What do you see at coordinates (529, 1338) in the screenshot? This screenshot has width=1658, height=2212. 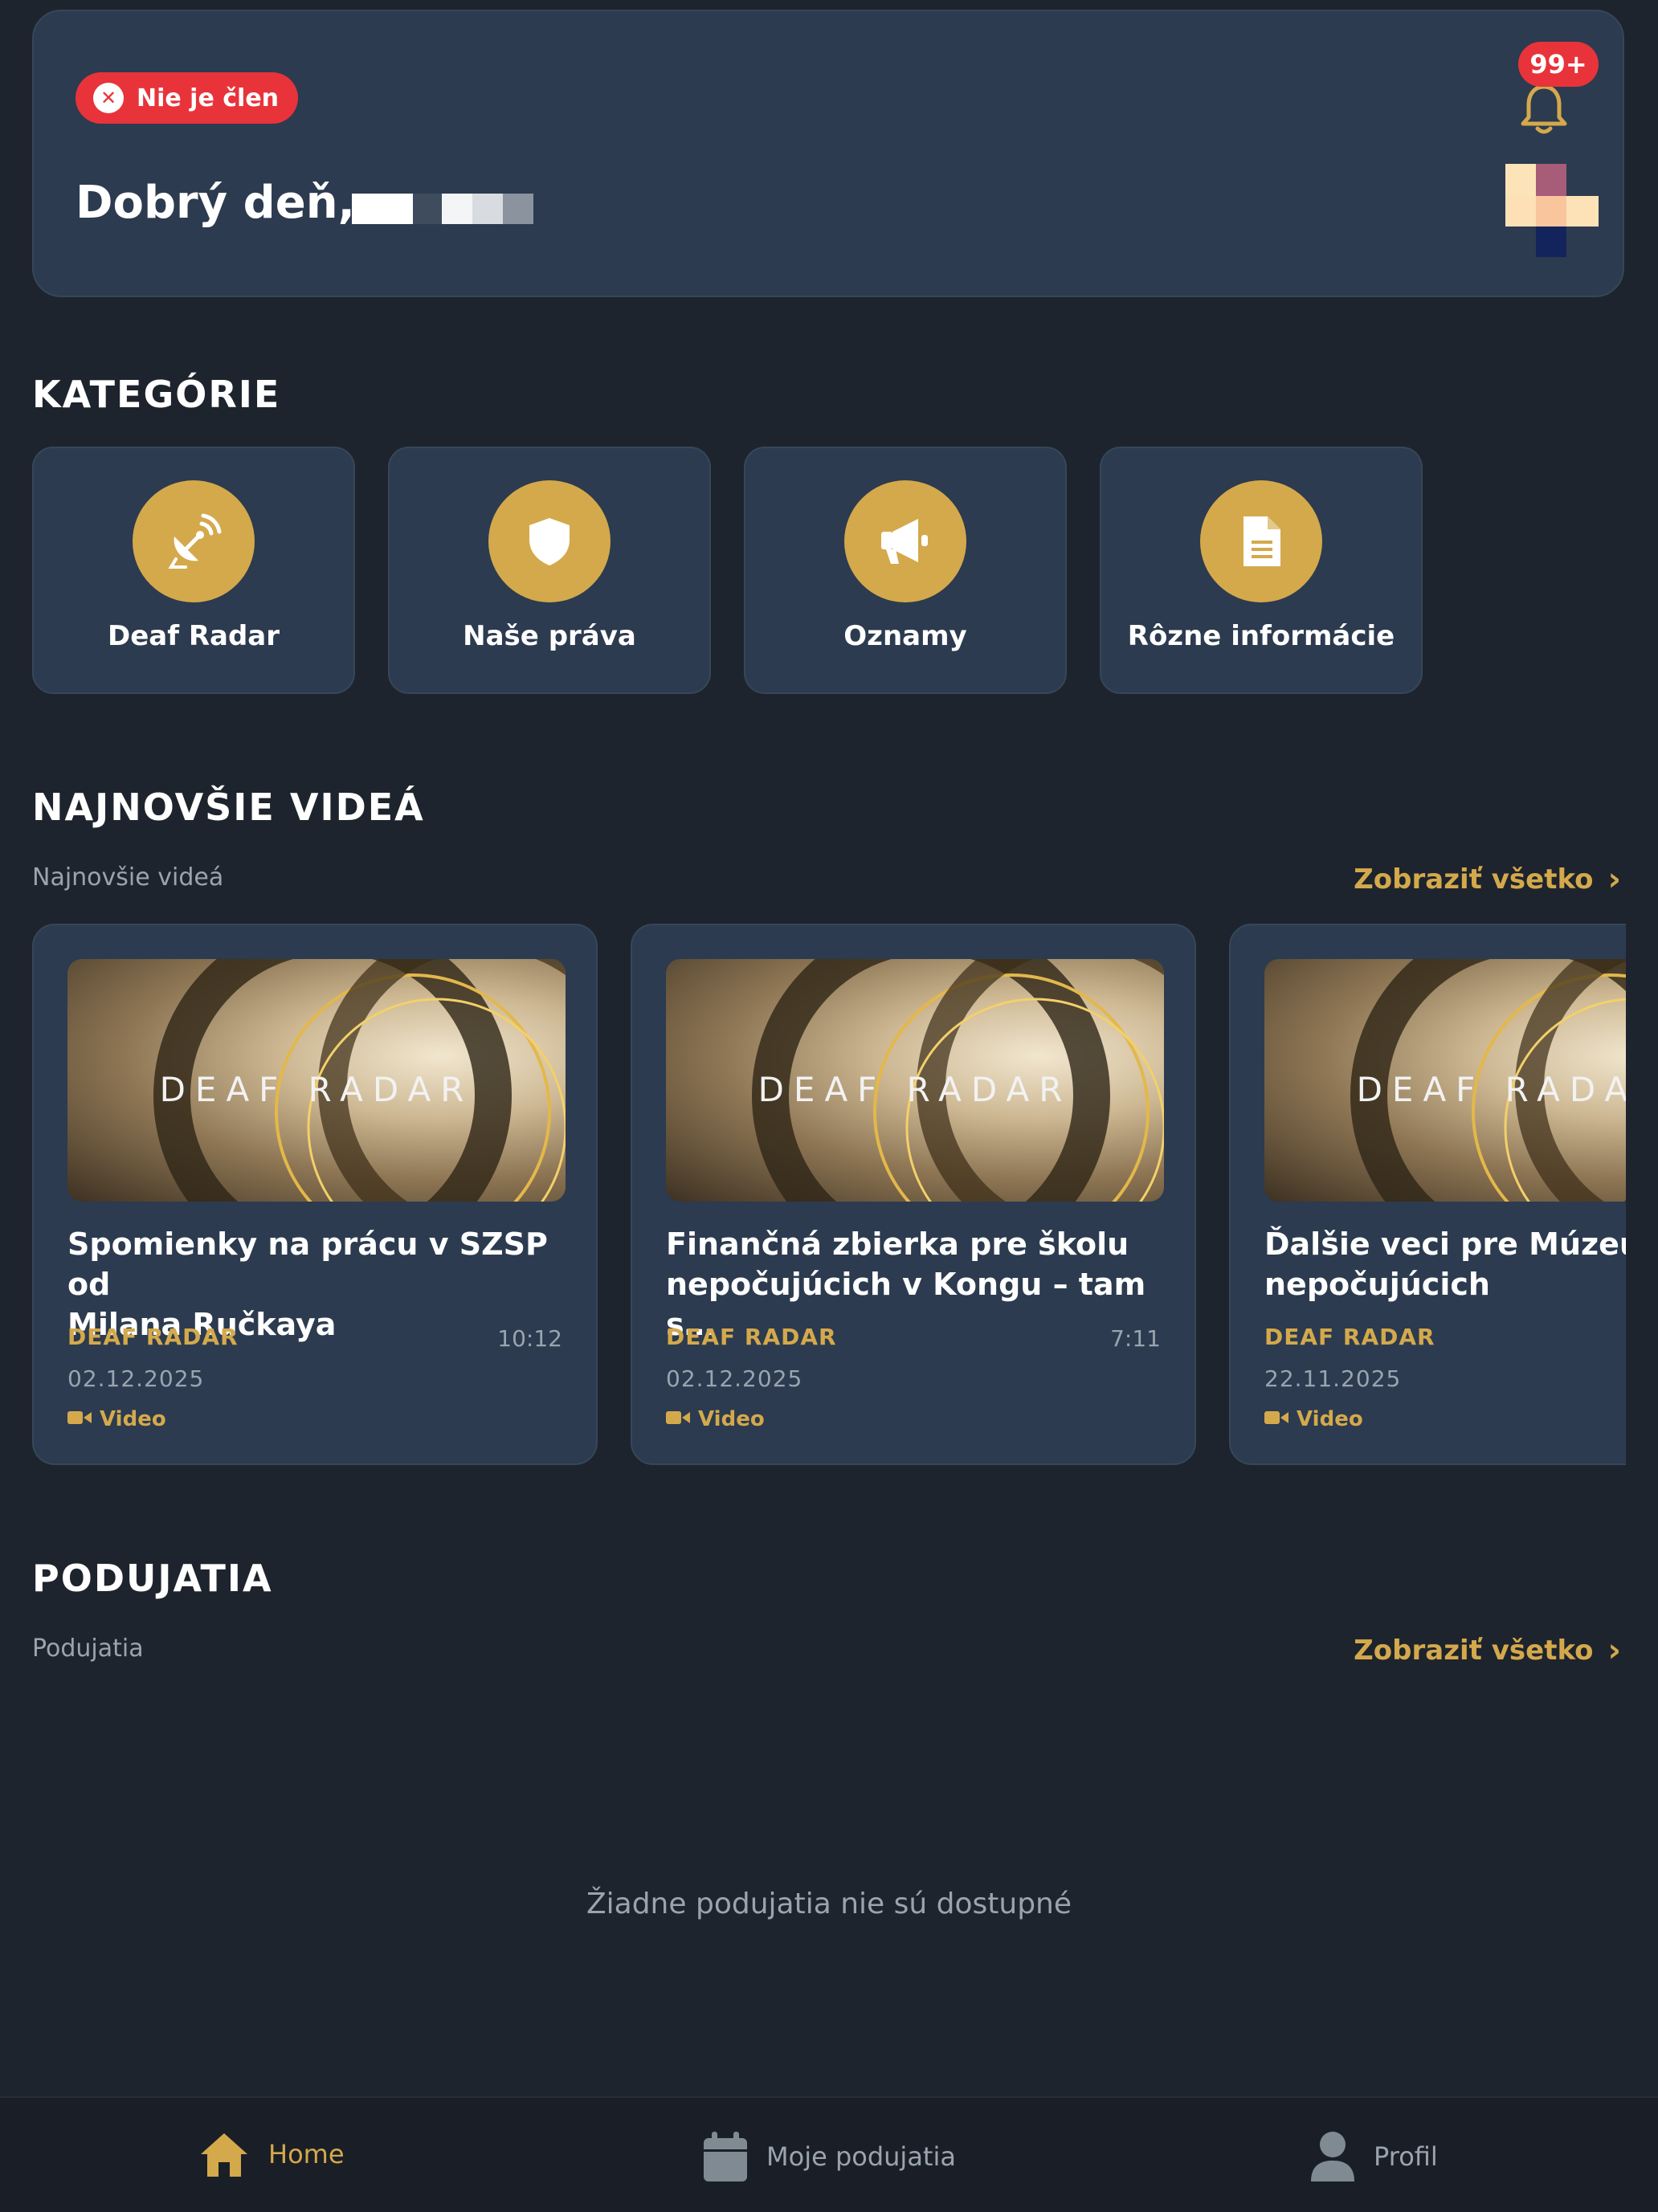 I see `video-duration: 10:12` at bounding box center [529, 1338].